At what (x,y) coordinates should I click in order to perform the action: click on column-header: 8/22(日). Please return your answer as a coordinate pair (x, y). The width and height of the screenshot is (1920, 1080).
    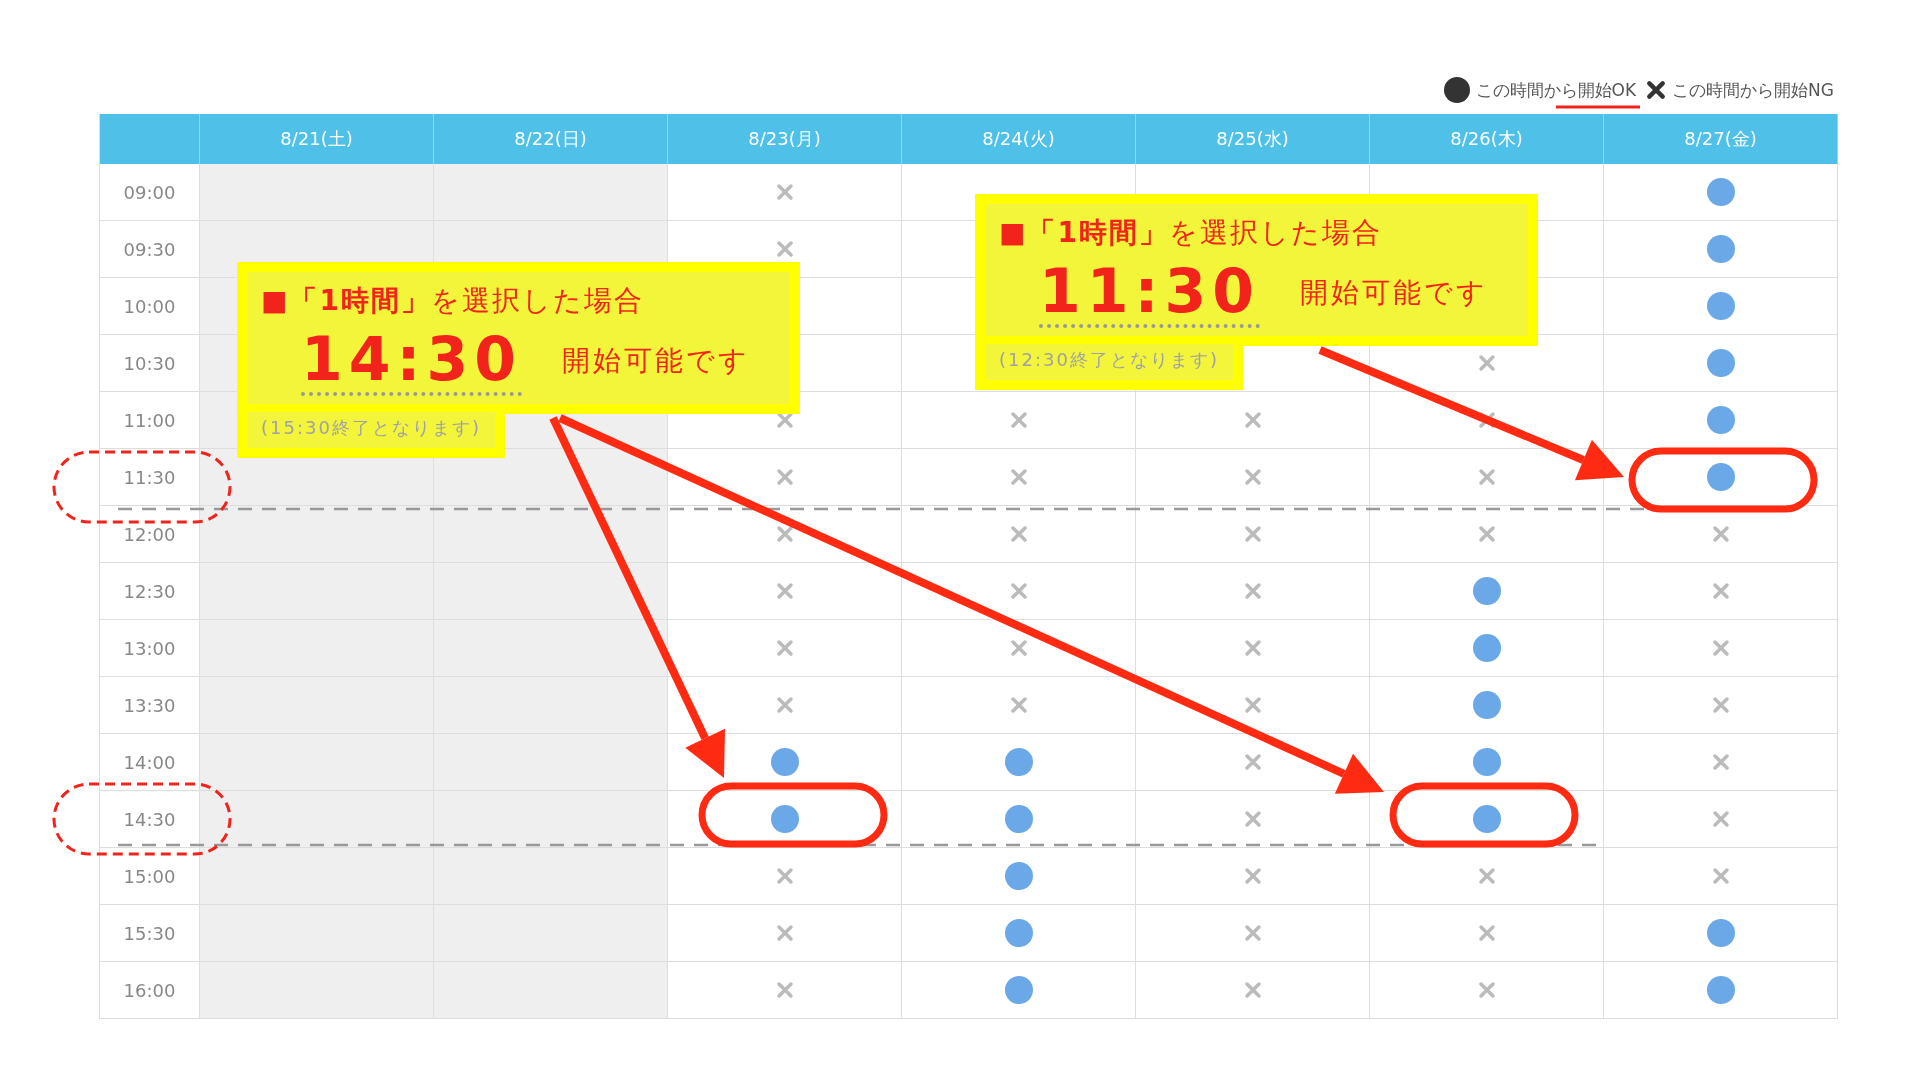
    Looking at the image, I should click on (551, 139).